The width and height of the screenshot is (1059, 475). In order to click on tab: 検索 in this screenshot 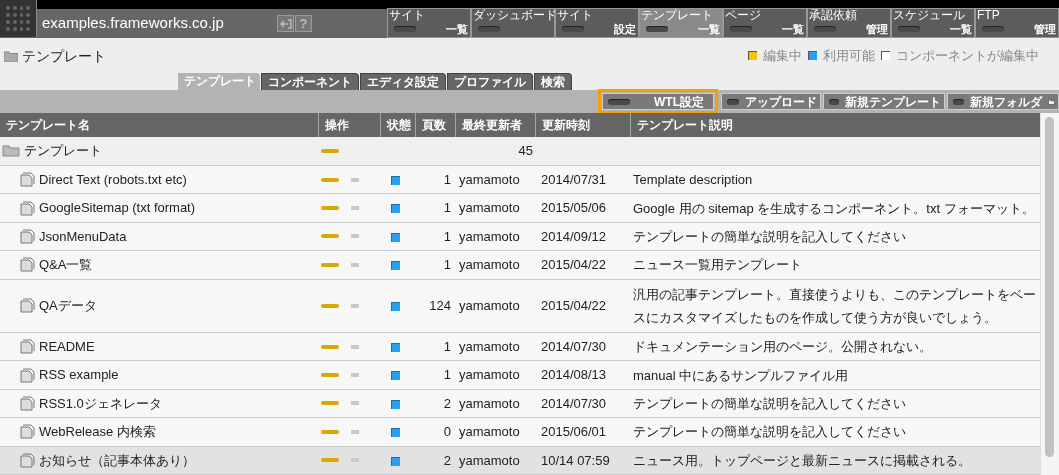, I will do `click(553, 81)`.